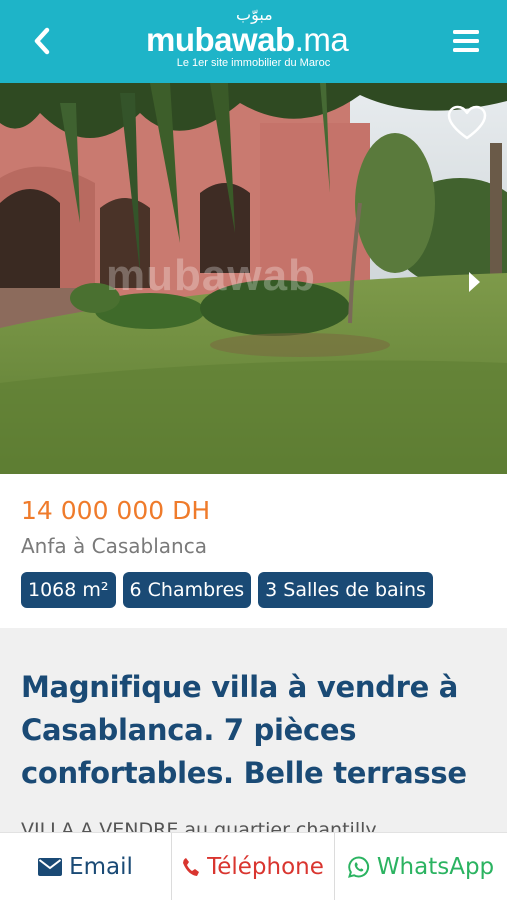 Image resolution: width=507 pixels, height=900 pixels. Describe the element at coordinates (68, 590) in the screenshot. I see `area-badge: 1068 m²` at that location.